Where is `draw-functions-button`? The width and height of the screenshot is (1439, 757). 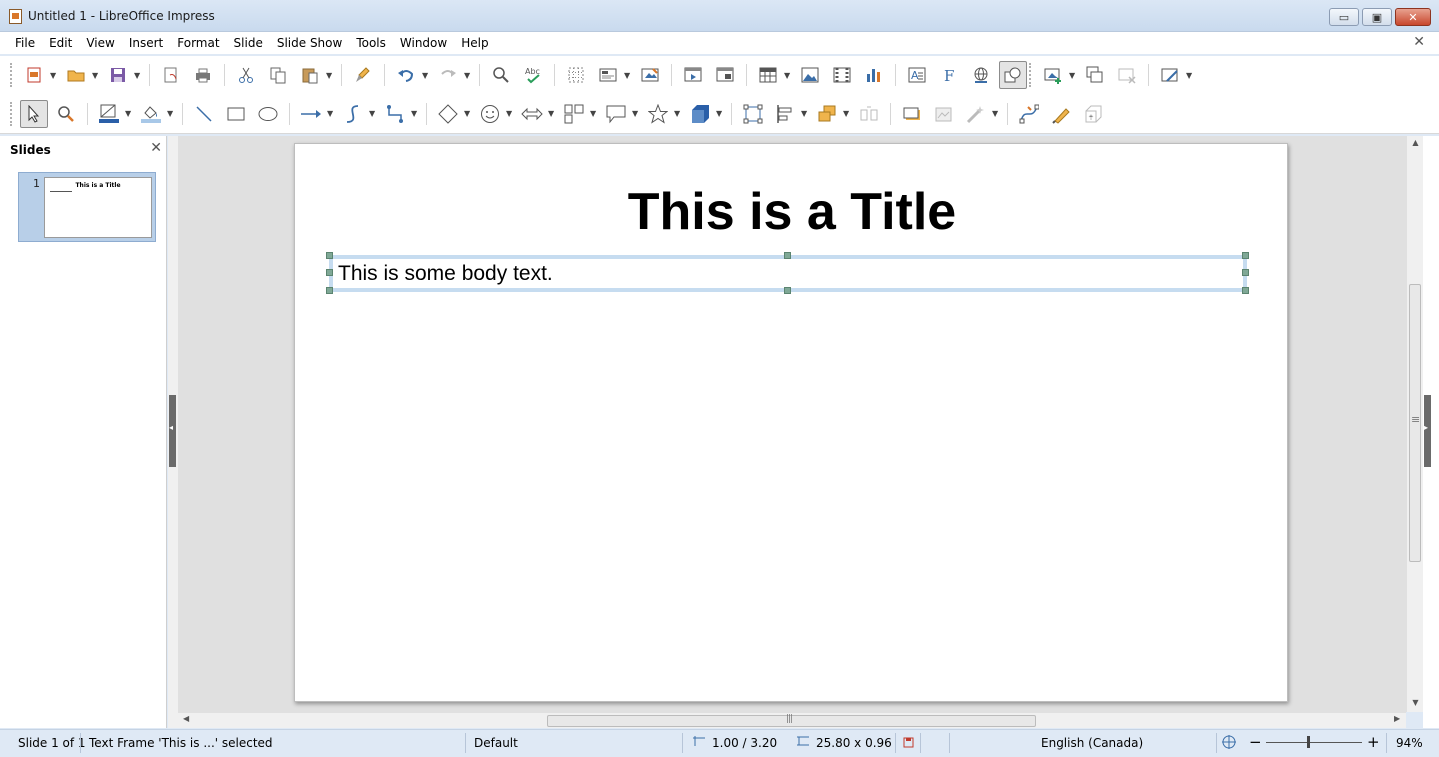 draw-functions-button is located at coordinates (1013, 75).